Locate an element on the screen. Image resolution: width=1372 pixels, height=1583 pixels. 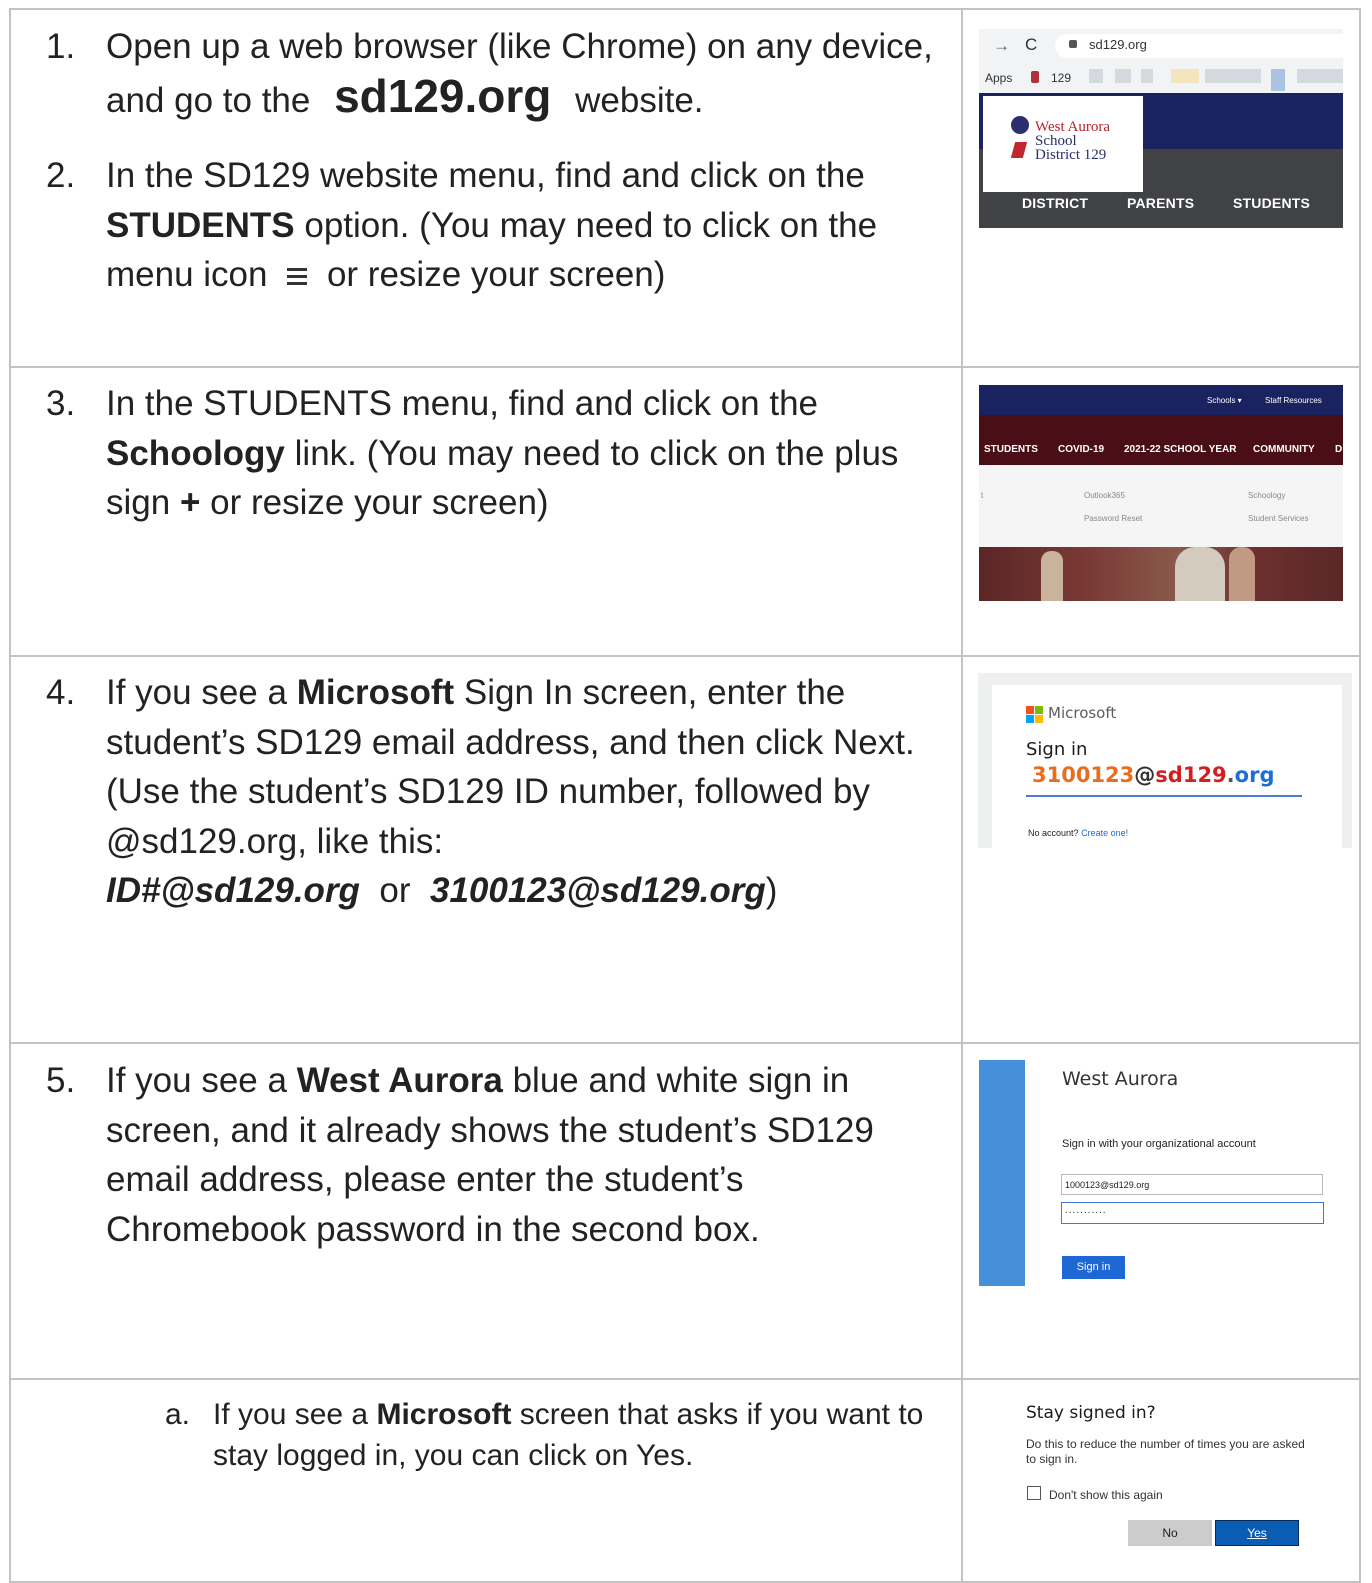
reload-icon: C is located at coordinates (1031, 44).